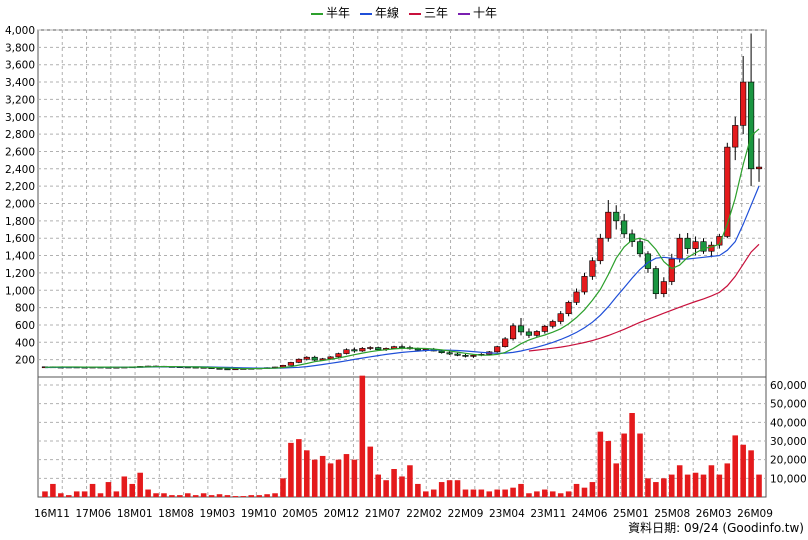 This screenshot has height=540, width=808. Describe the element at coordinates (20, 66) in the screenshot. I see `price-tick-label: 3,600` at that location.